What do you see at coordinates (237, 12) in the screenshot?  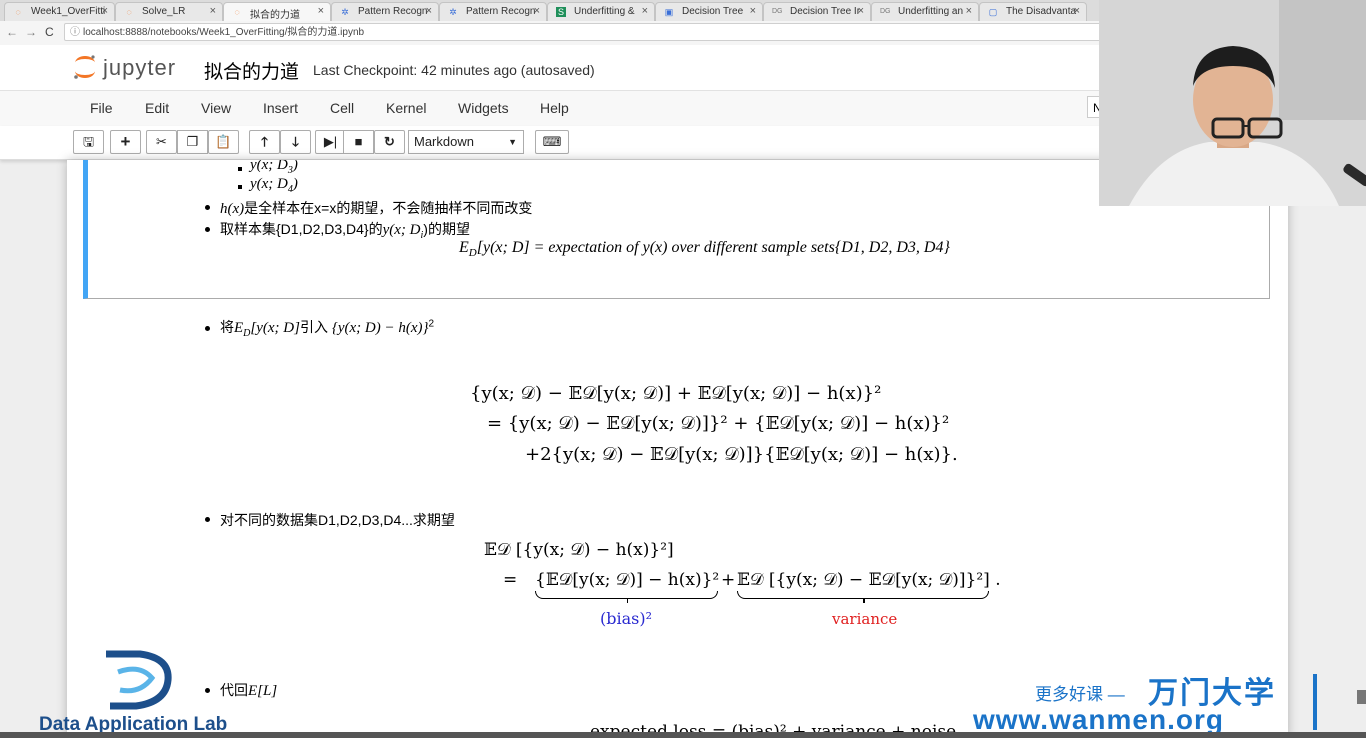 I see `jupyter-icon: ◌` at bounding box center [237, 12].